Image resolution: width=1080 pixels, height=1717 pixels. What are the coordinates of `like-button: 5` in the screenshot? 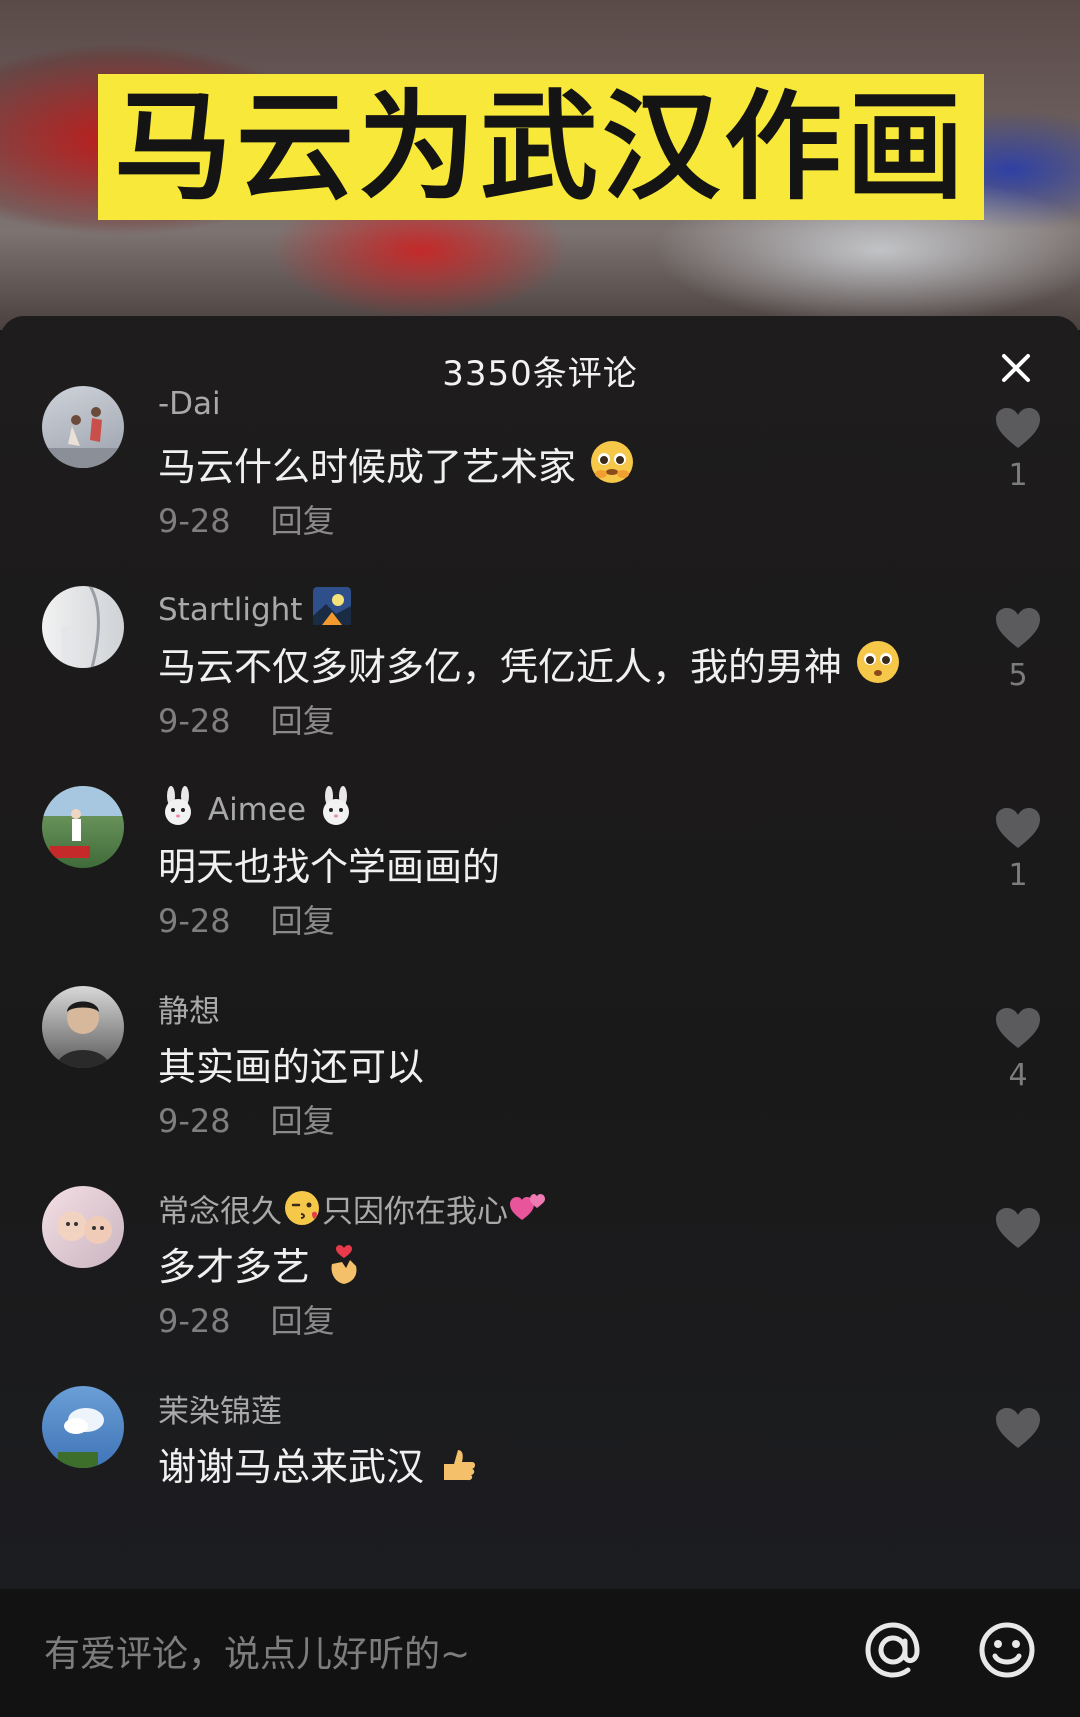 It's located at (1018, 649).